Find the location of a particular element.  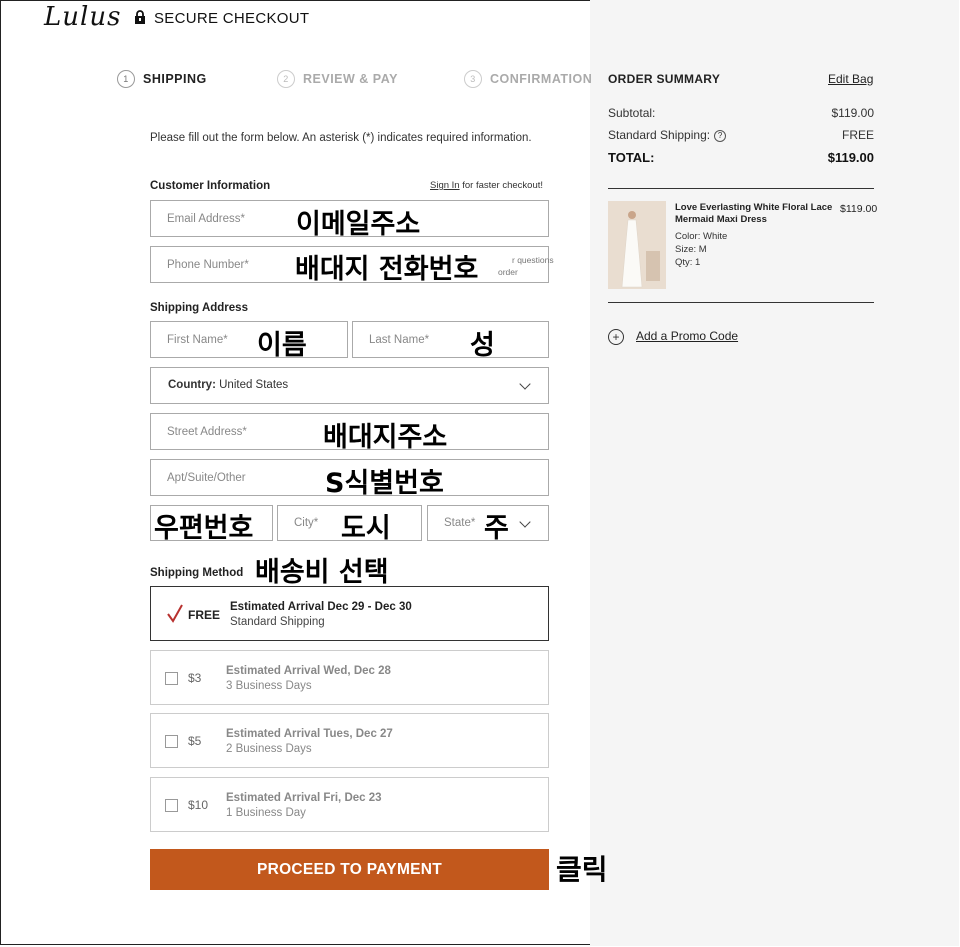

step-label: SHIPPING is located at coordinates (175, 79).